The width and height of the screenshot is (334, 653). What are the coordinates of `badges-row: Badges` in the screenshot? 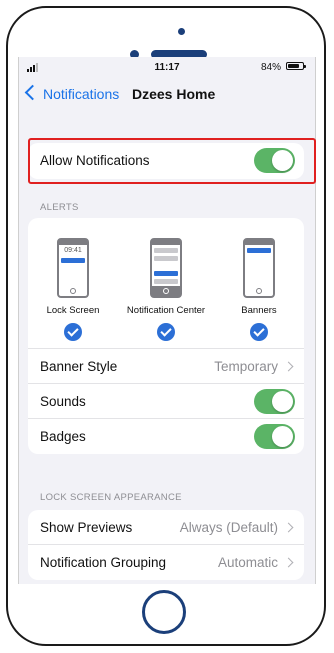 It's located at (166, 436).